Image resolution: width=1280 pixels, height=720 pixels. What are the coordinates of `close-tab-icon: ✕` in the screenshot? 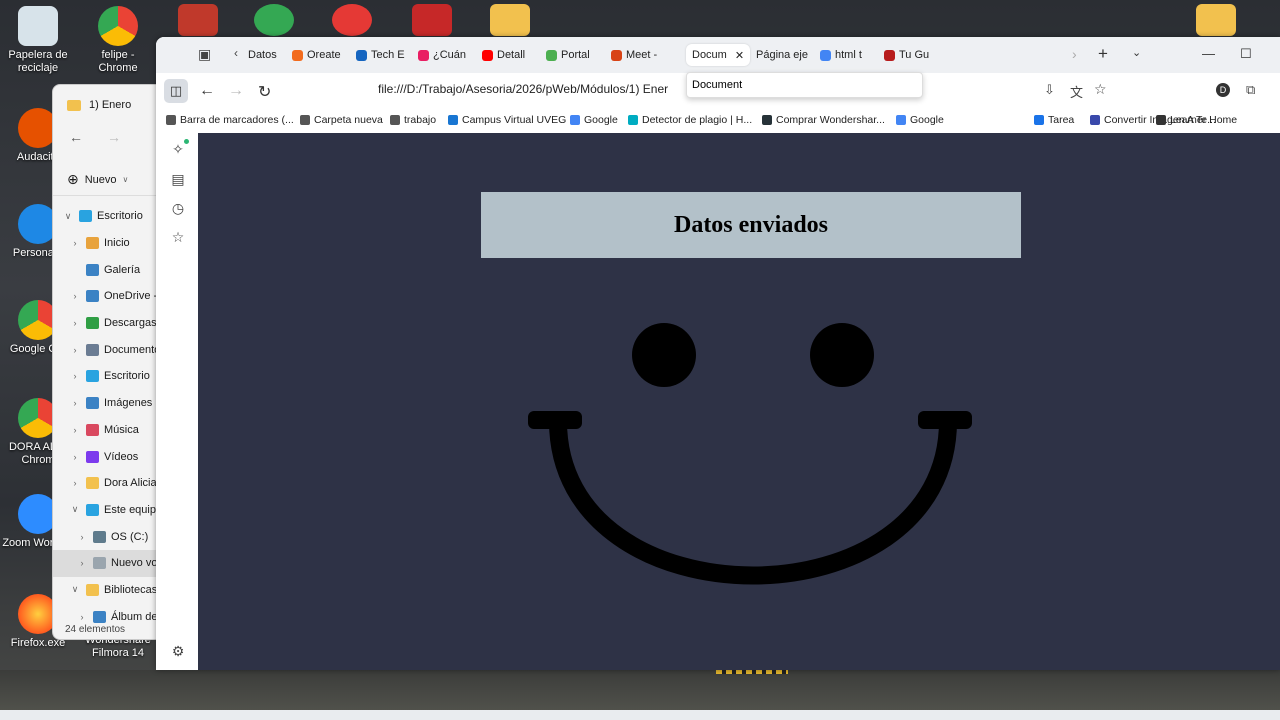 It's located at (739, 55).